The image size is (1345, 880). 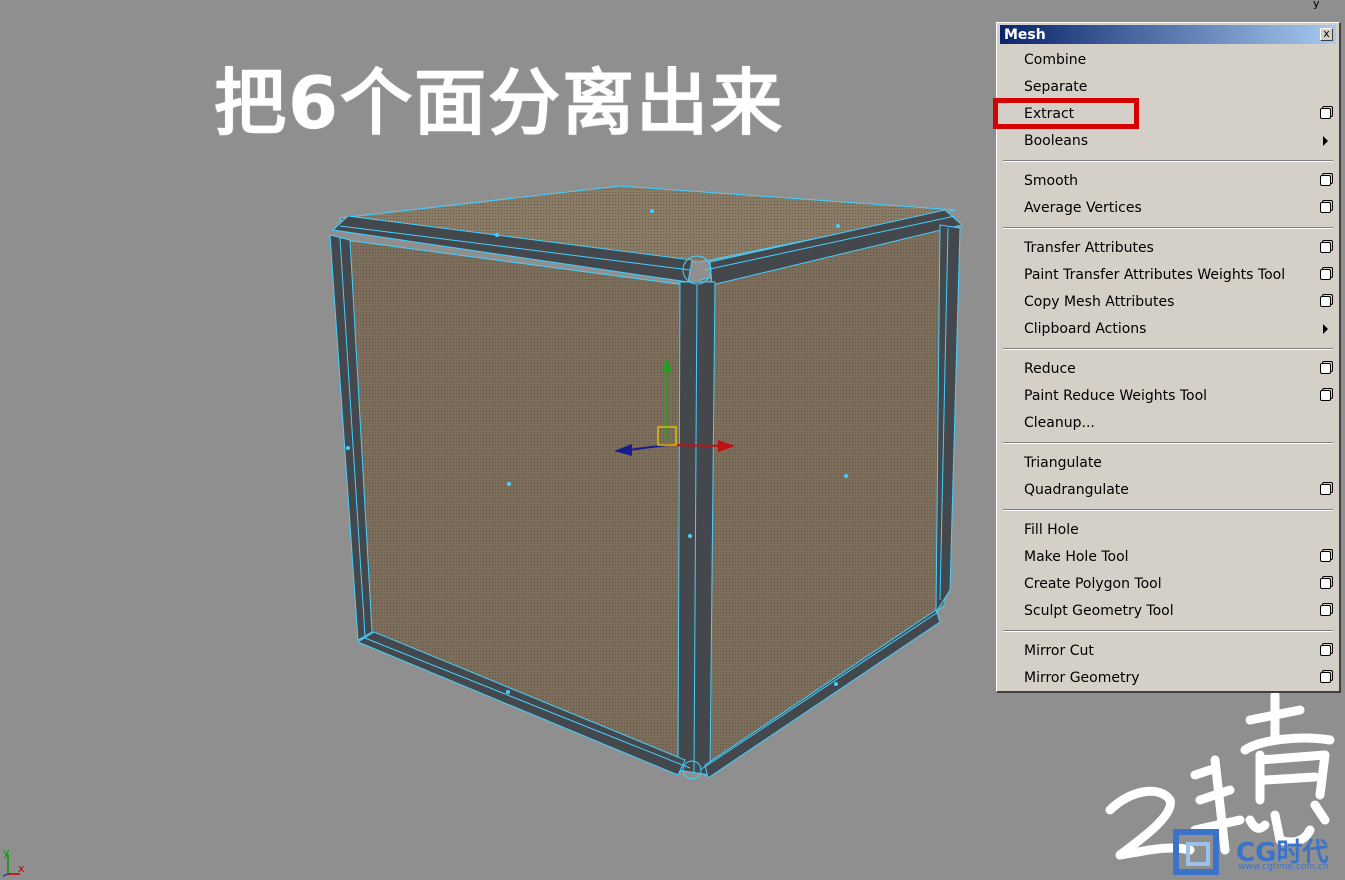 What do you see at coordinates (1283, 867) in the screenshot?
I see `watermark-url: www.cgtime.com.cn` at bounding box center [1283, 867].